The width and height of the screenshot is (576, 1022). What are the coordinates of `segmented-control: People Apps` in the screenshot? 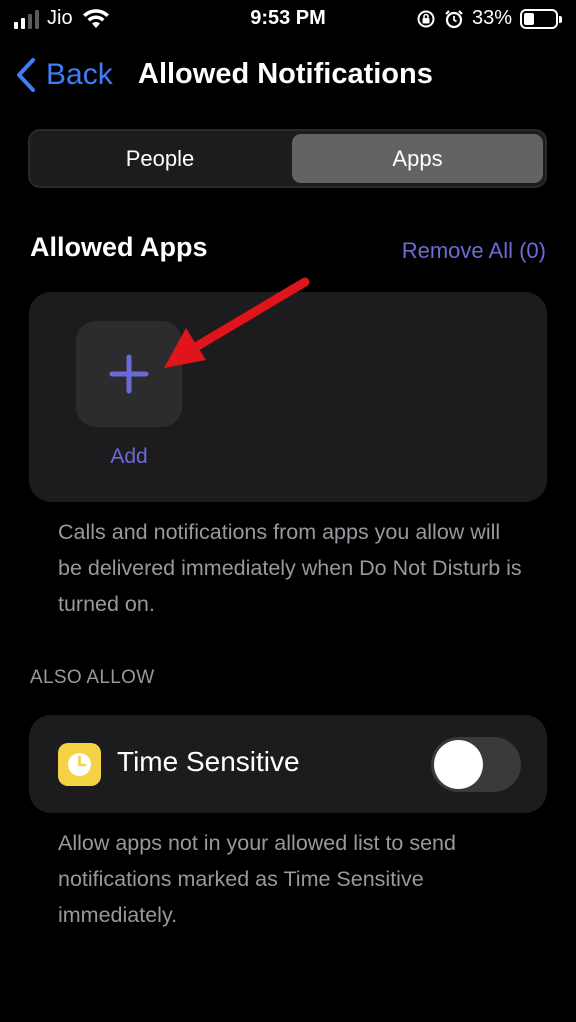 It's located at (287, 158).